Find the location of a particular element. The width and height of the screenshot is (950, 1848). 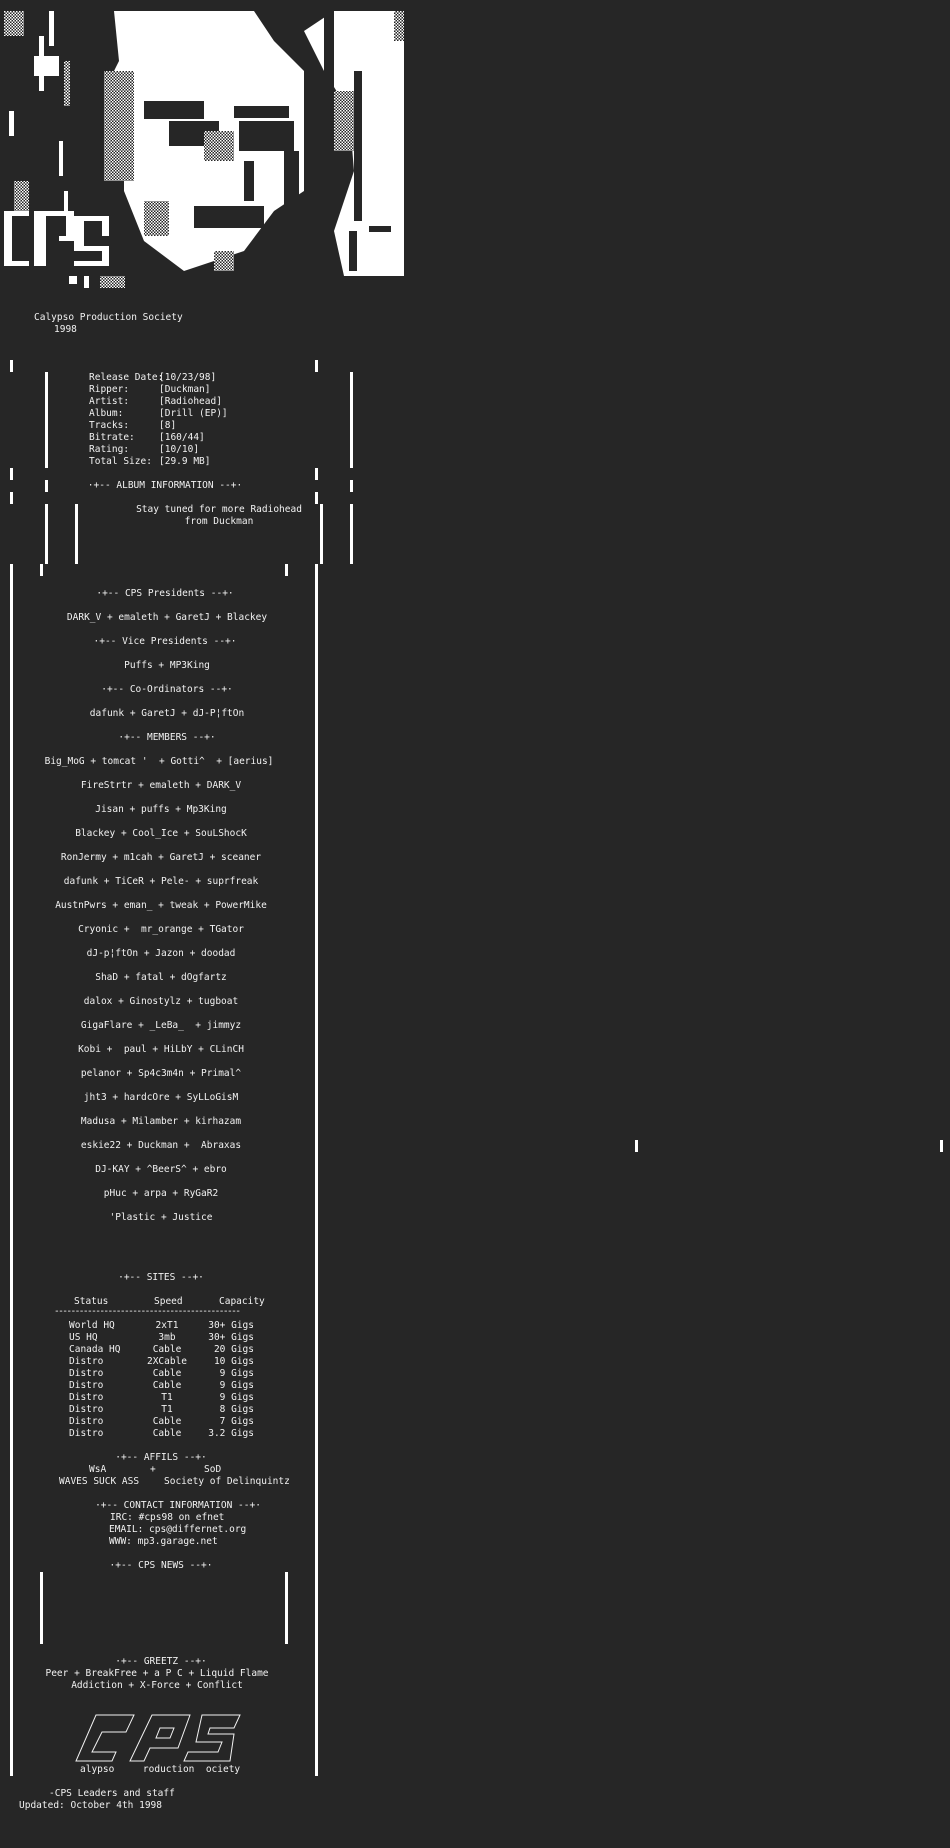

artist-value: [Radiohead] is located at coordinates (190, 401).